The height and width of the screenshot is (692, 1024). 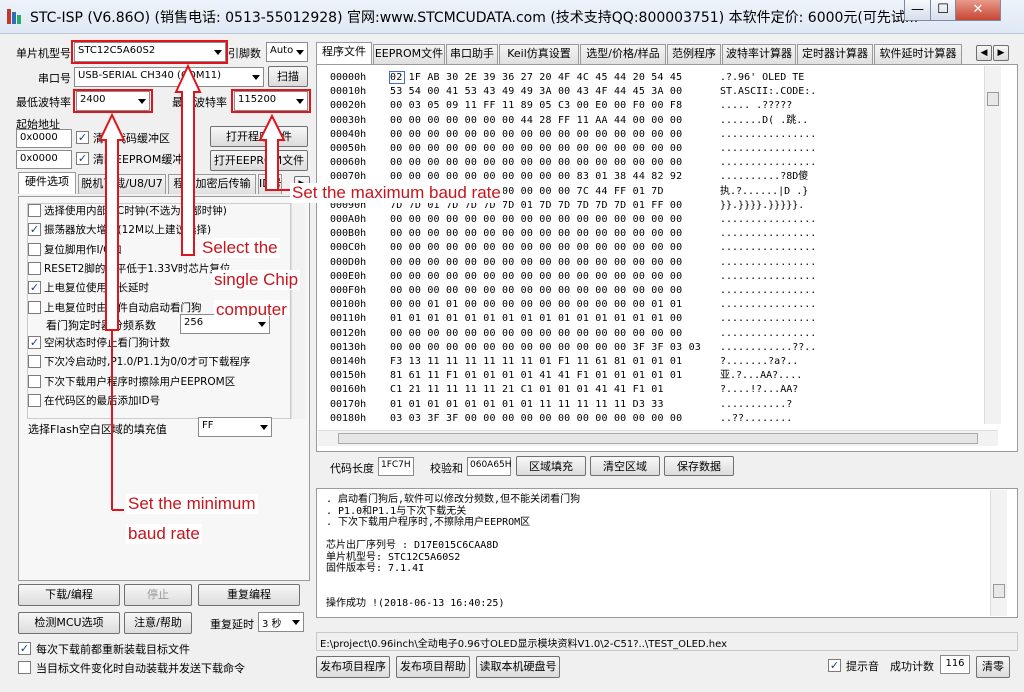 I want to click on select-chip-annotation-line1: Select the, so click(x=240, y=248).